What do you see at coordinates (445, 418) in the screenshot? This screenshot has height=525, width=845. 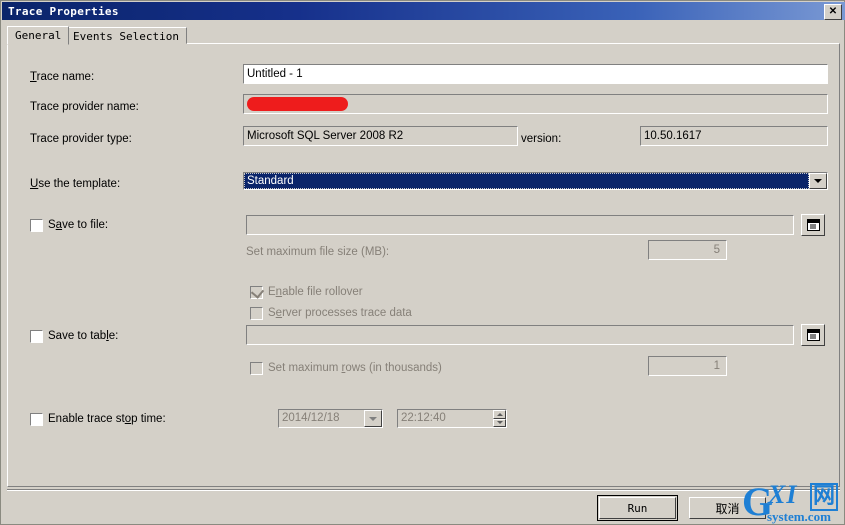 I see `stop-time-value: 22:12:40` at bounding box center [445, 418].